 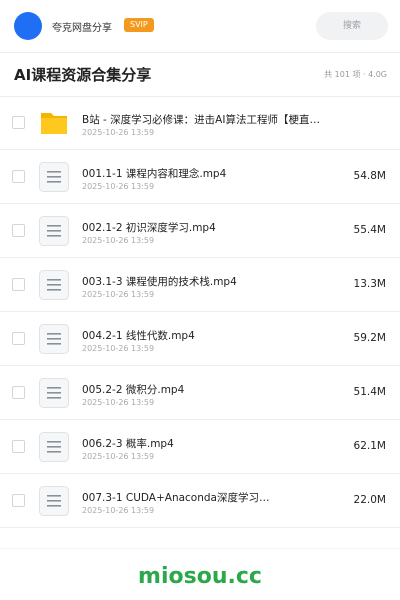 What do you see at coordinates (352, 26) in the screenshot?
I see `search-button: 搜索` at bounding box center [352, 26].